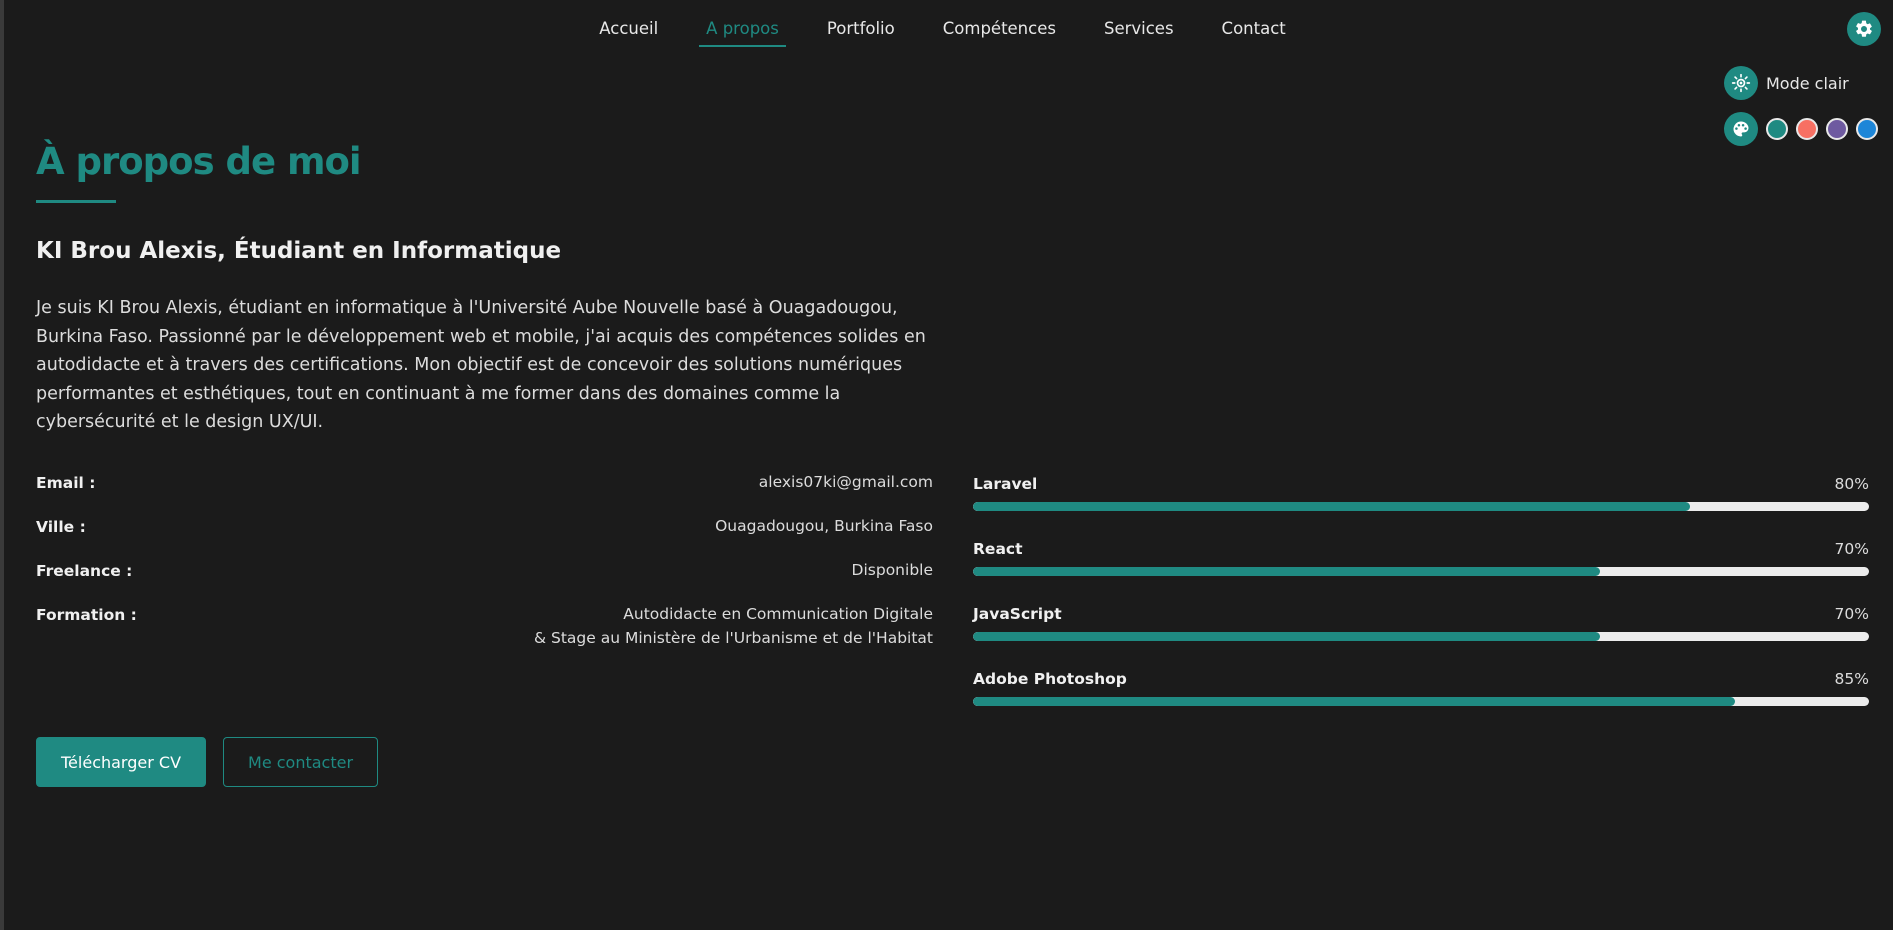 The height and width of the screenshot is (930, 1893). I want to click on color-picker, so click(1801, 129).